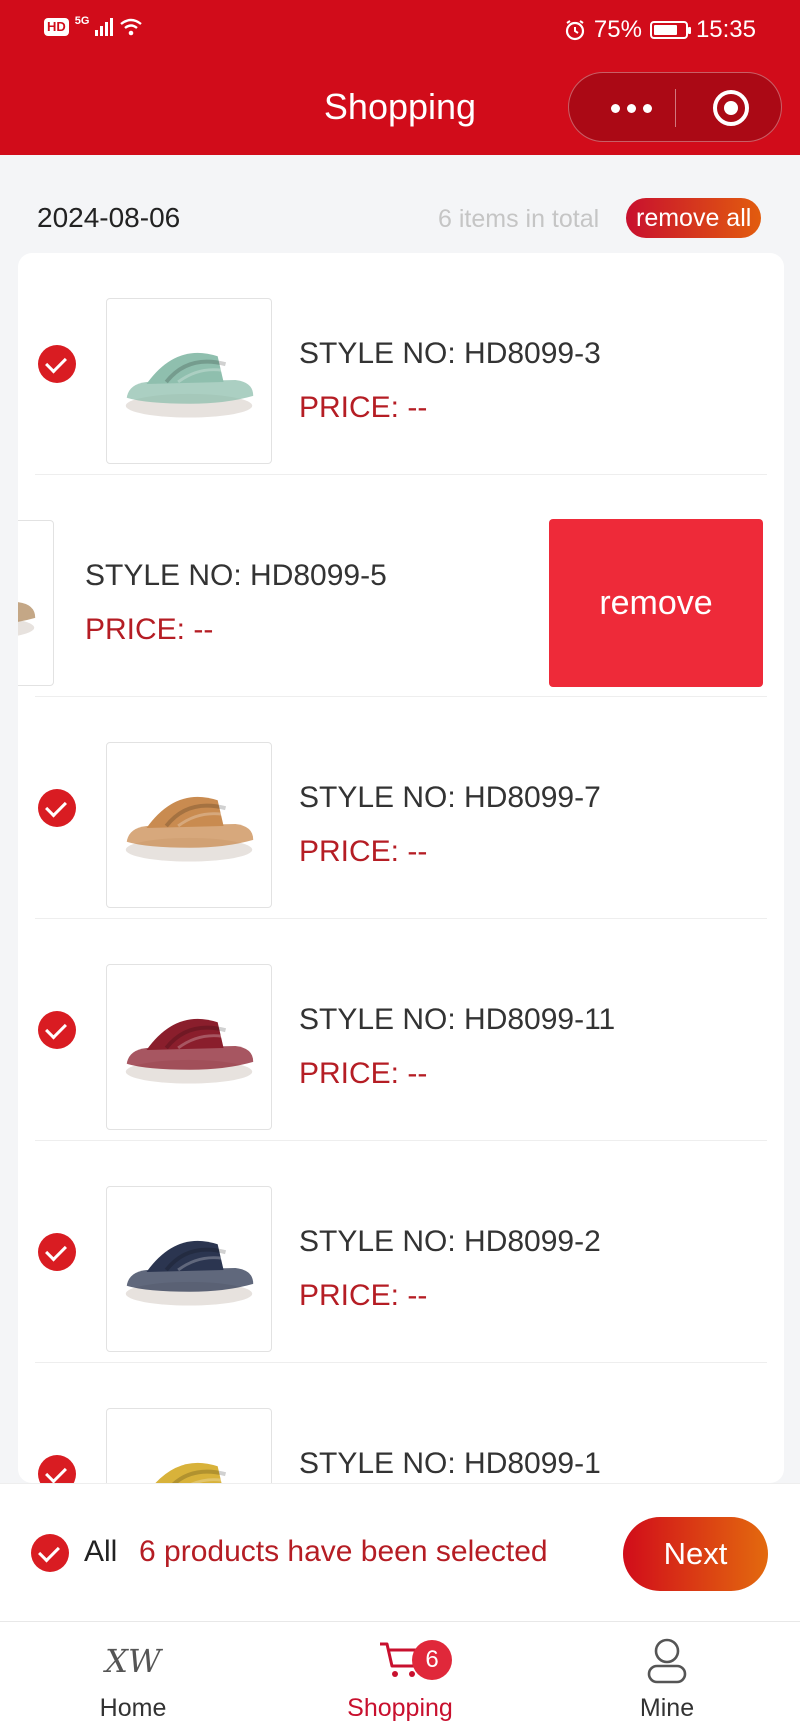  I want to click on tab-home-label: Home, so click(133, 1708).